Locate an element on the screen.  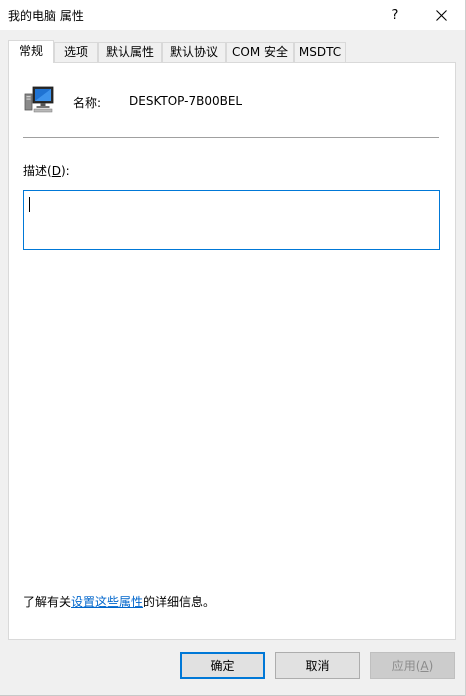
tab-options: 选项 is located at coordinates (76, 52).